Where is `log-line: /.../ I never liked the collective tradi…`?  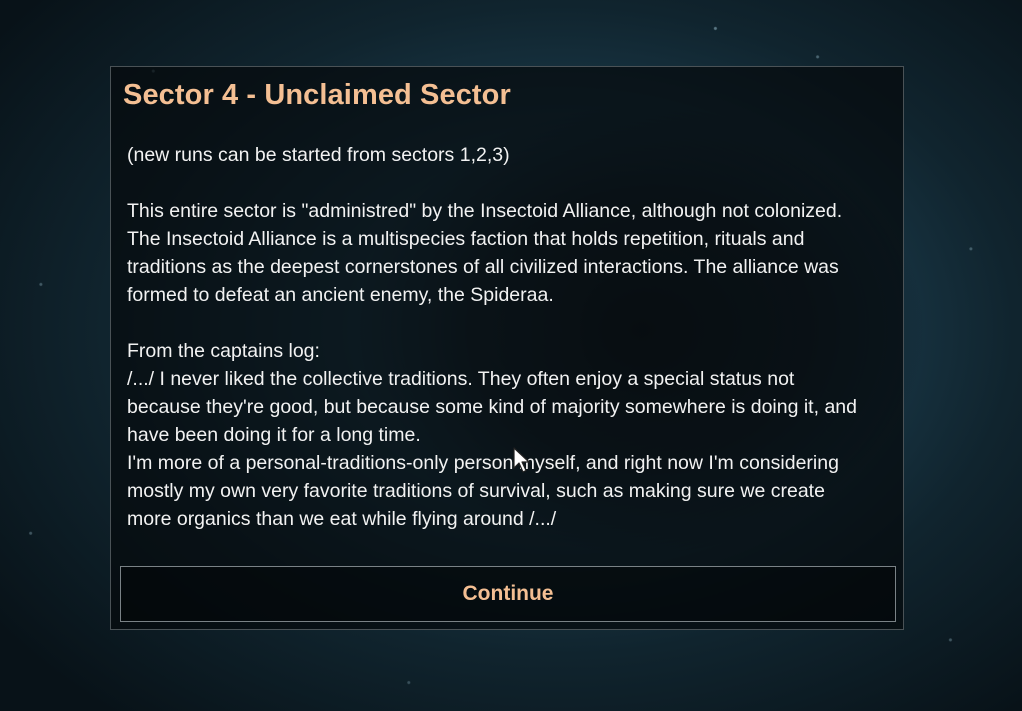
log-line: /.../ I never liked the collective tradi… is located at coordinates (461, 379).